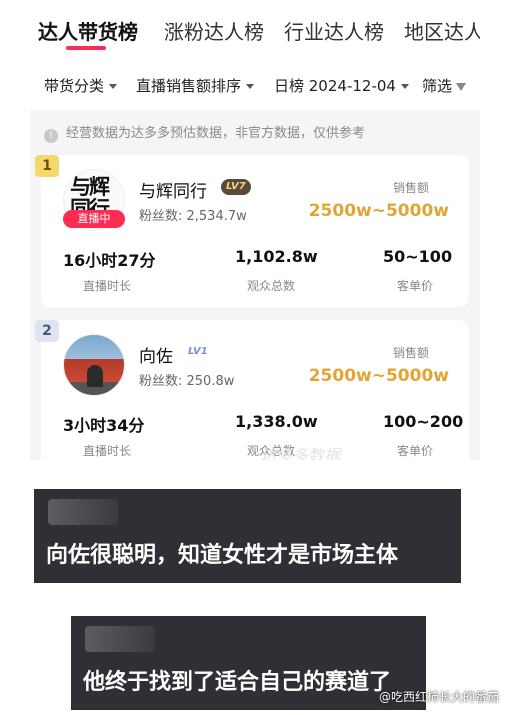  What do you see at coordinates (173, 189) in the screenshot?
I see `streamer-name: 与辉同行` at bounding box center [173, 189].